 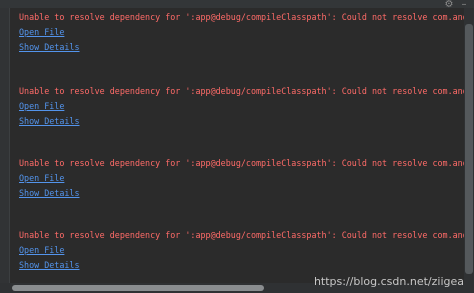 I want to click on vertical-scrollbar, so click(x=469, y=145).